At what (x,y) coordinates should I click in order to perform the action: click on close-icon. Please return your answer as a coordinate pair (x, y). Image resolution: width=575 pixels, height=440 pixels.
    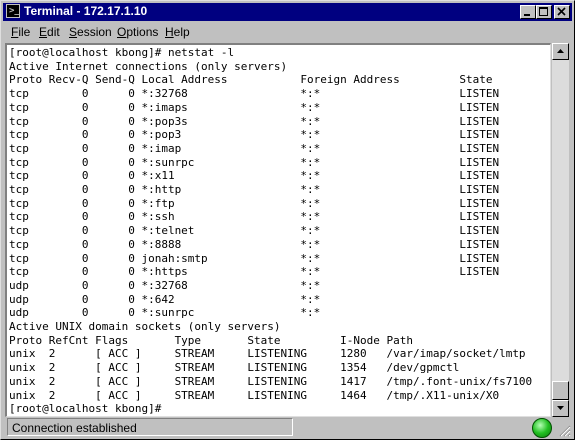
    Looking at the image, I should click on (561, 11).